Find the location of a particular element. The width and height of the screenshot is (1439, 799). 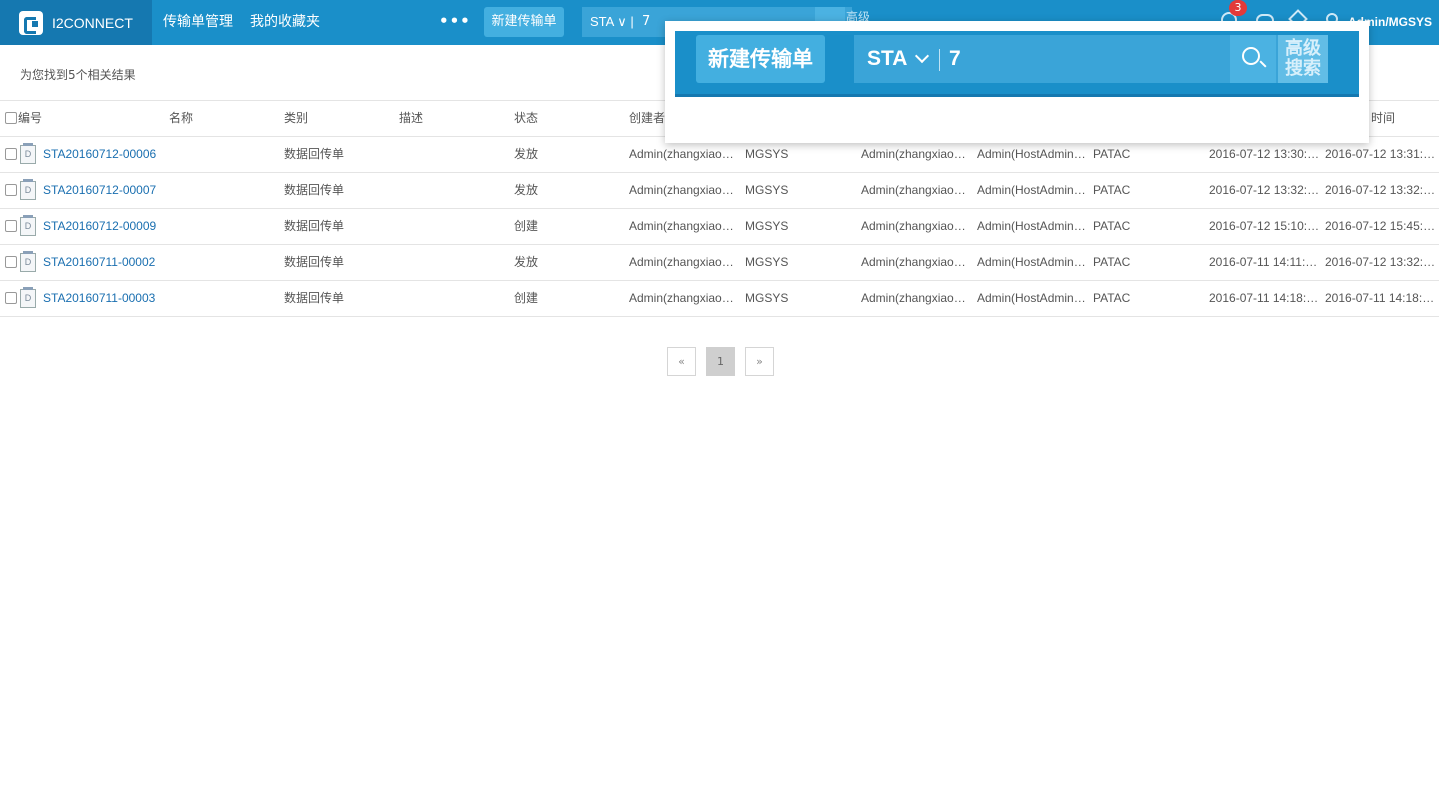

more-icon: ••• is located at coordinates (455, 21).